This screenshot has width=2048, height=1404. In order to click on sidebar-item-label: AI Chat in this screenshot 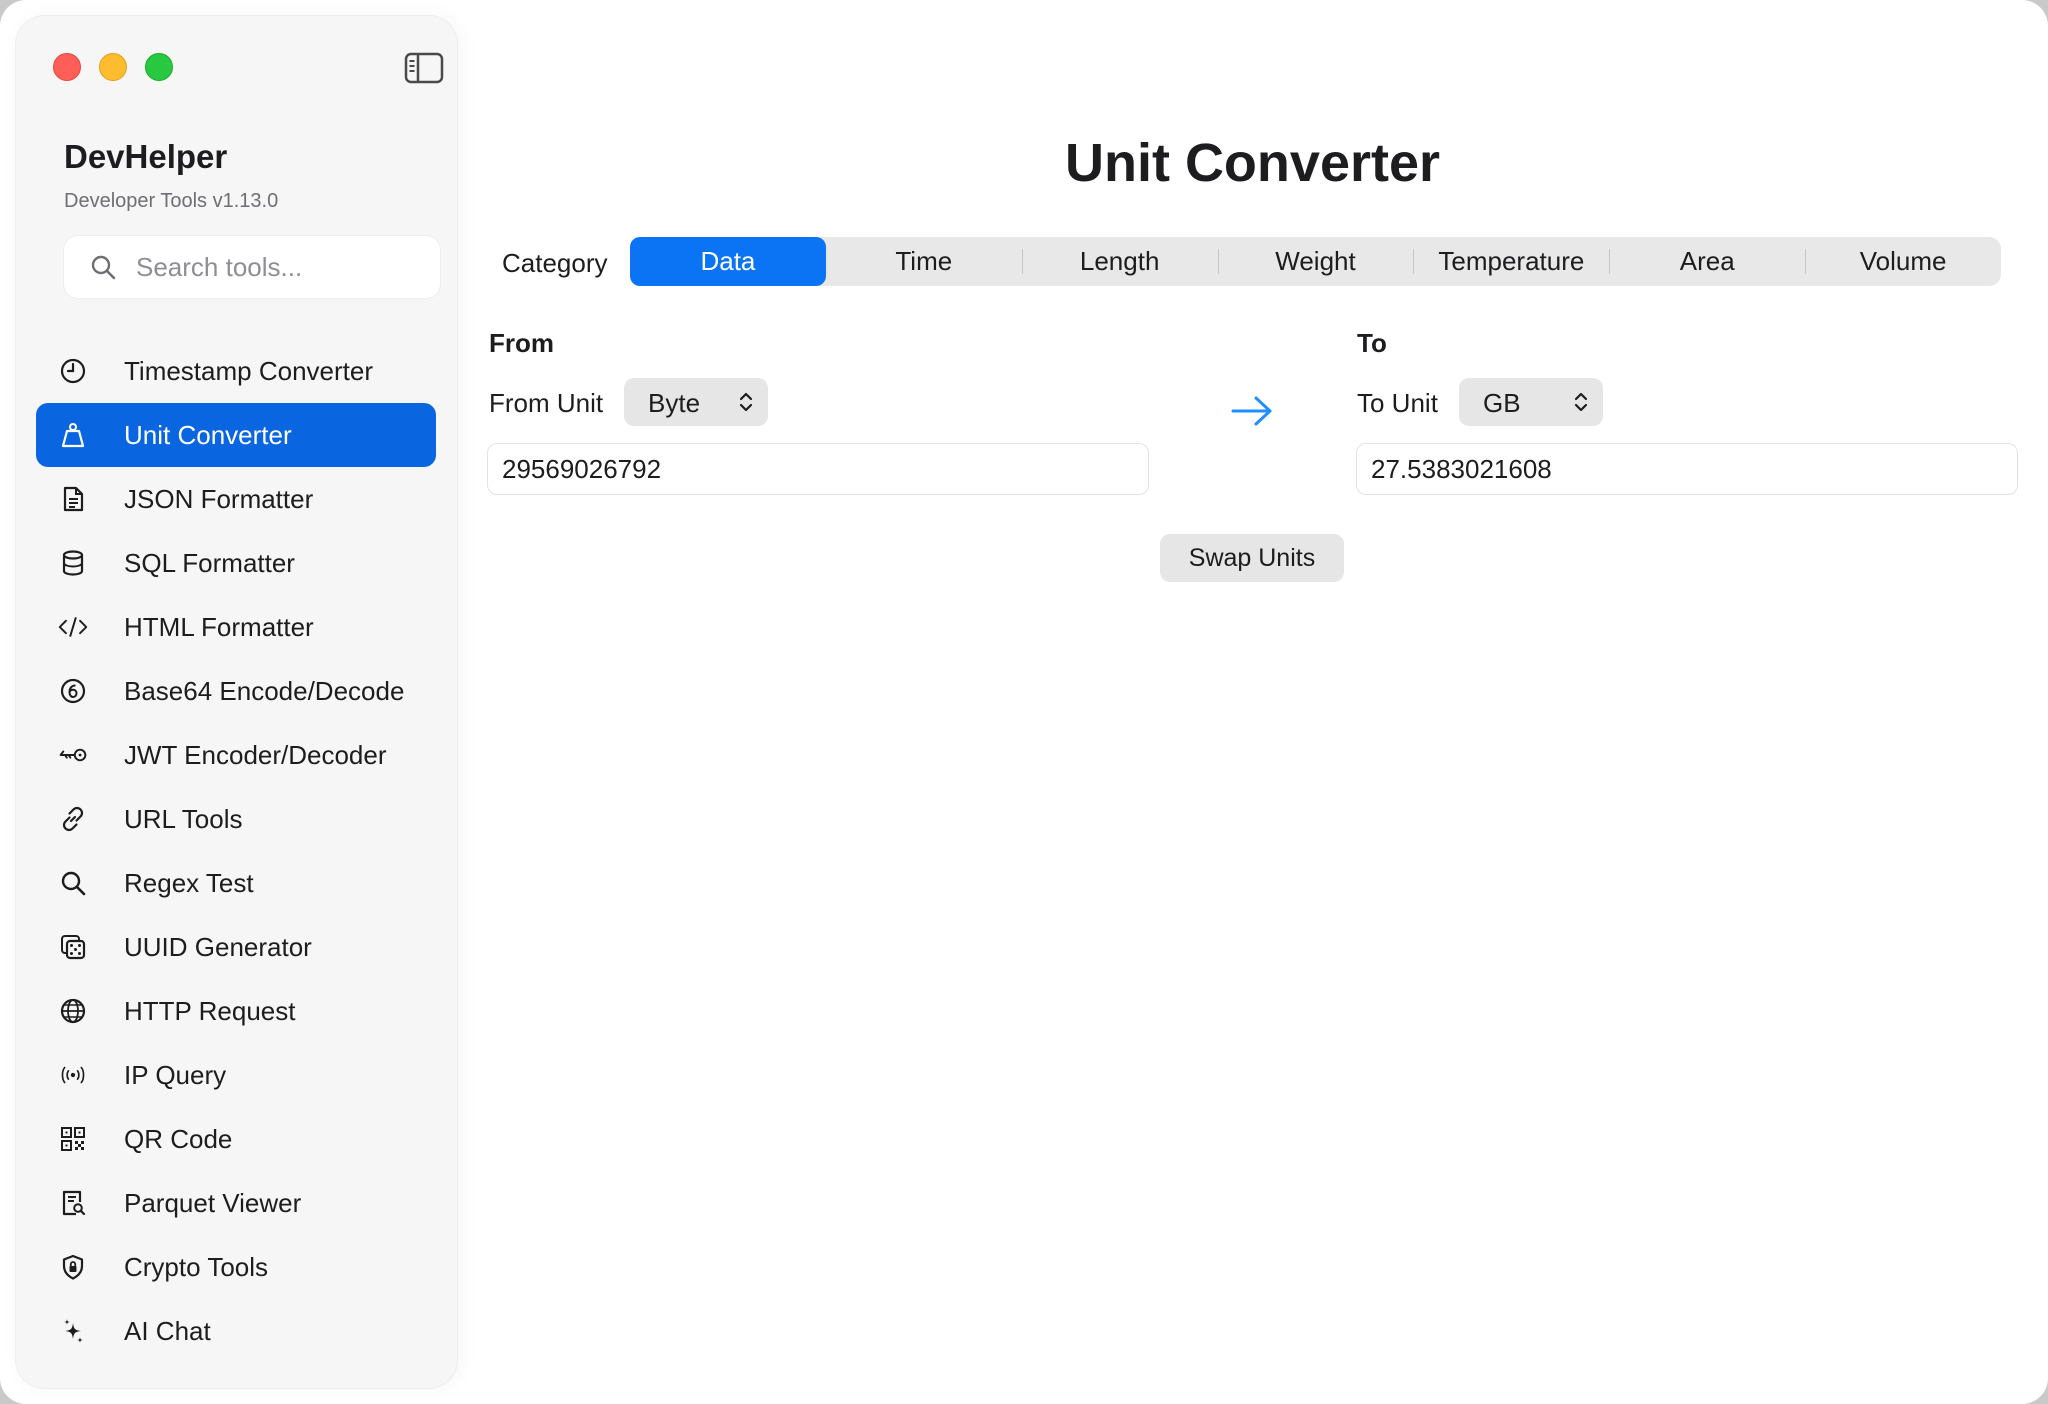, I will do `click(167, 1330)`.